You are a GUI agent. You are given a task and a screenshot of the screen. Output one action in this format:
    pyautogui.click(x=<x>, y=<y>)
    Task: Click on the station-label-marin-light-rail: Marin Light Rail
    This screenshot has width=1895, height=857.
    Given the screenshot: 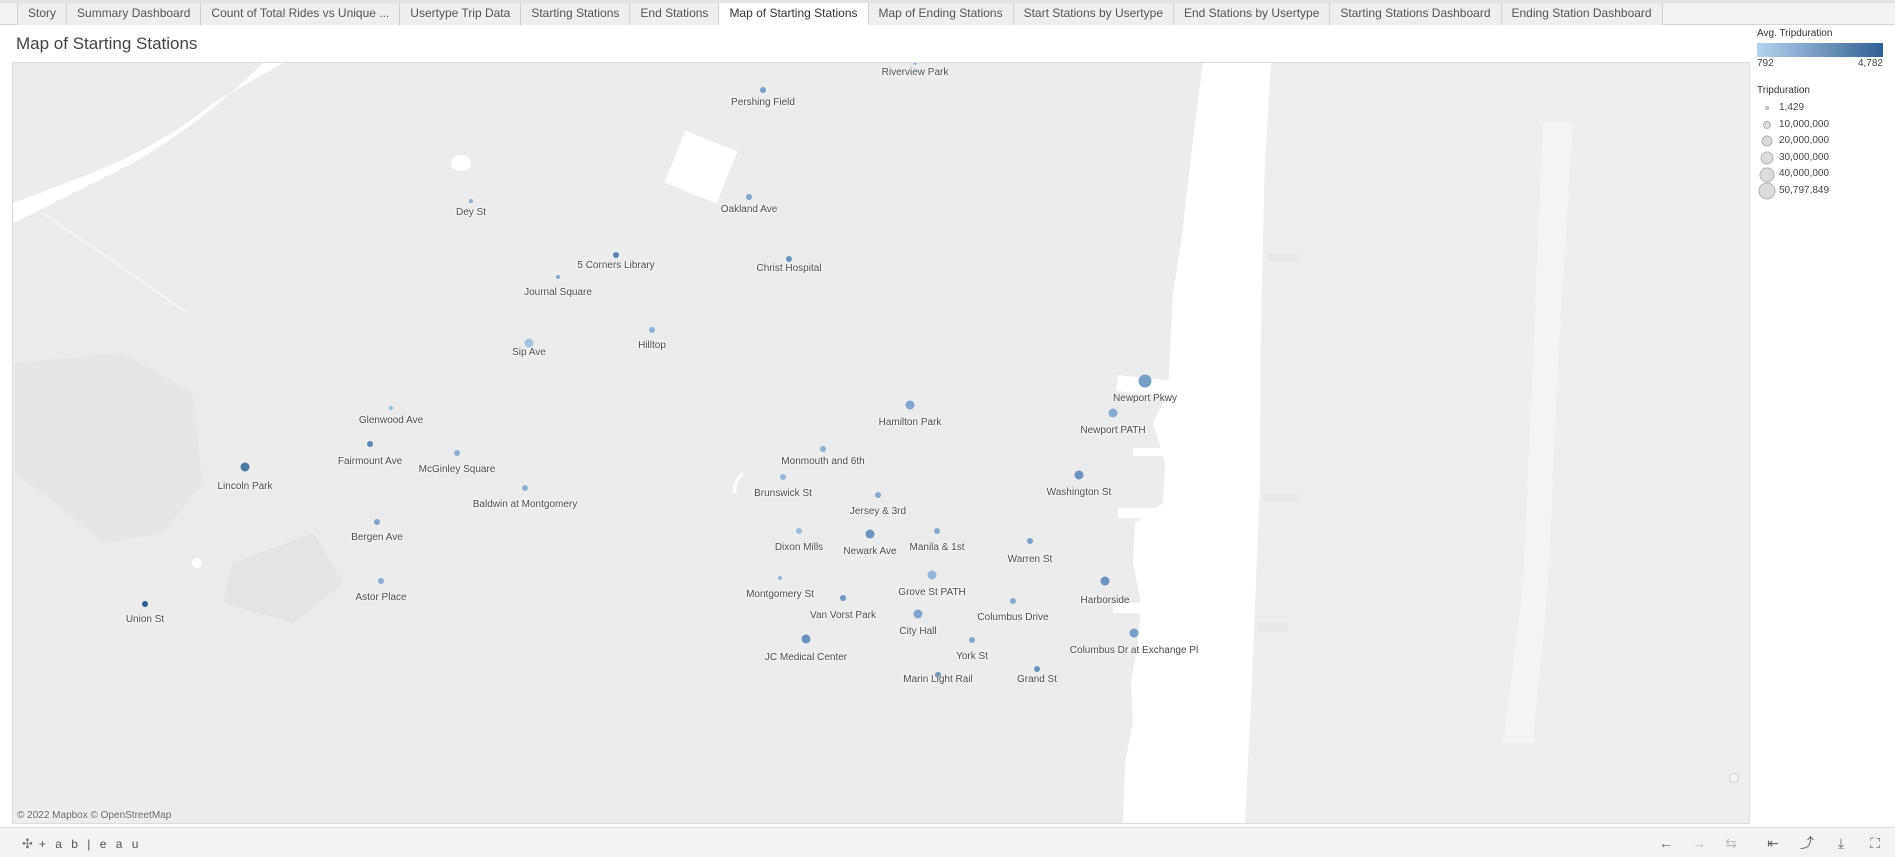 What is the action you would take?
    pyautogui.click(x=938, y=679)
    